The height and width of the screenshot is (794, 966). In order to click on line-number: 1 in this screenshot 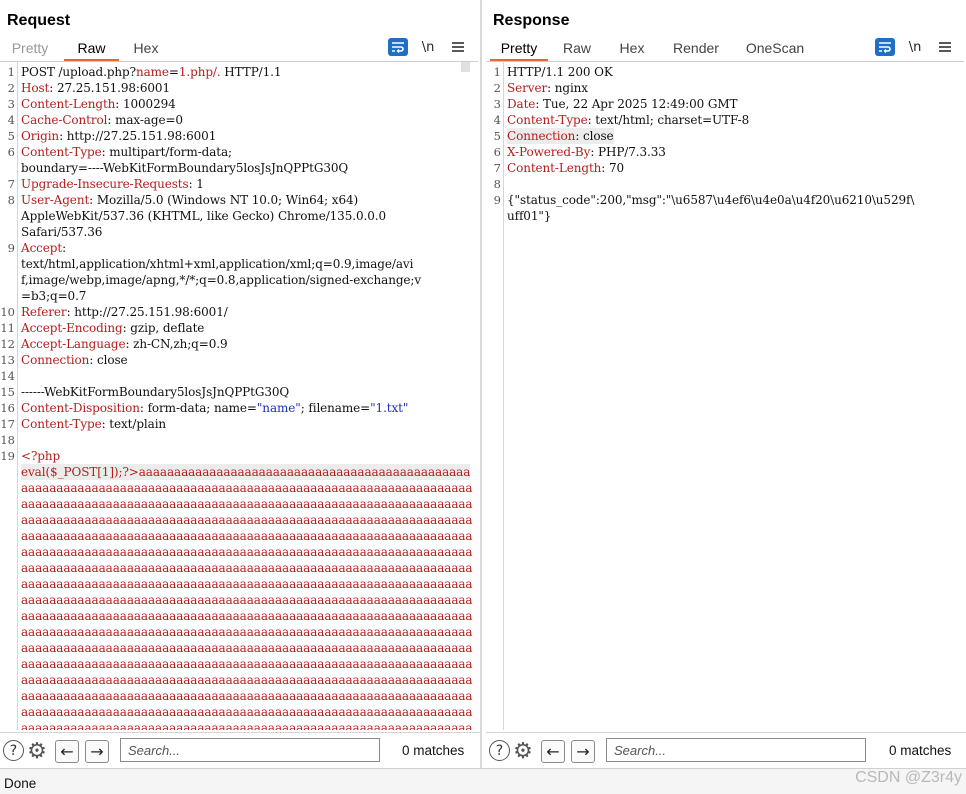, I will do `click(11, 72)`.